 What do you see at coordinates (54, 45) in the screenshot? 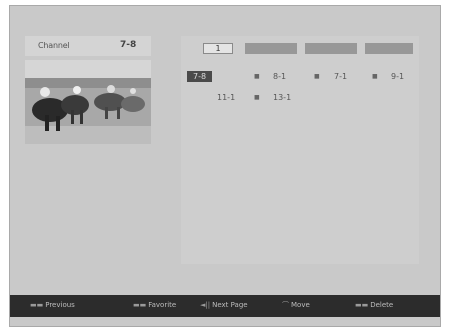
I see `channel-label: Channel` at bounding box center [54, 45].